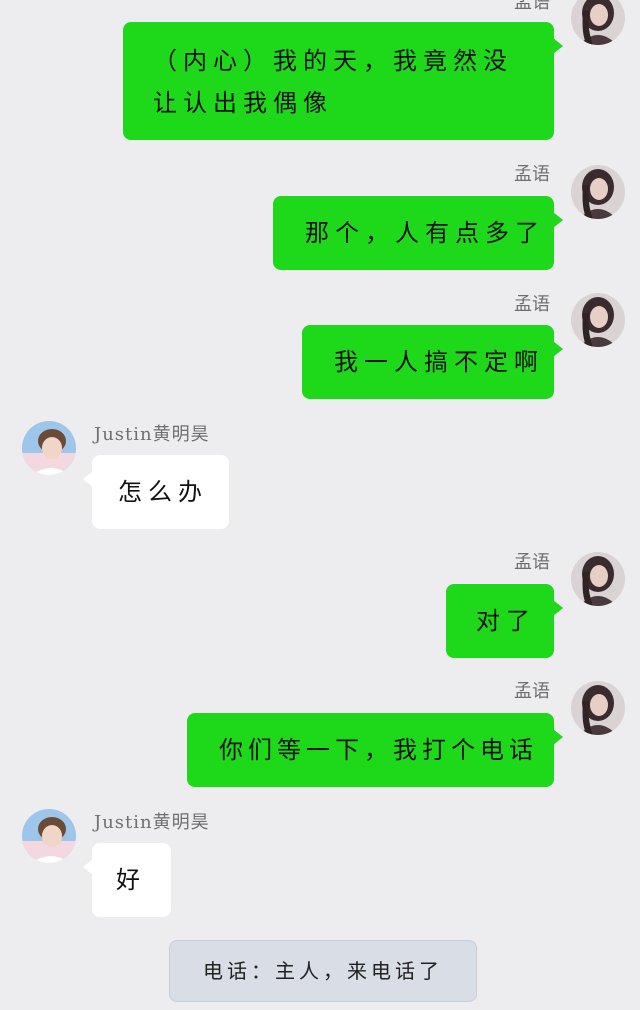  I want to click on message-bubble-sent: 那个，人有点多了, so click(418, 233).